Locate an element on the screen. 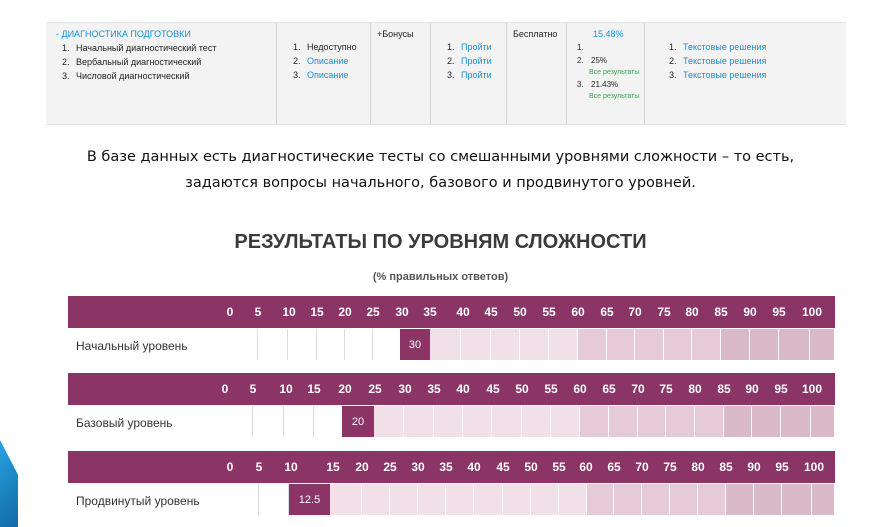  section-title: - ДИАГНОСТИКА ПОДГОТОВКИ is located at coordinates (166, 34).